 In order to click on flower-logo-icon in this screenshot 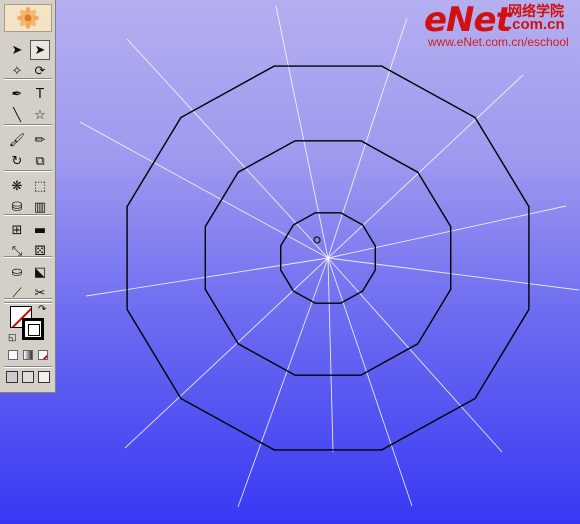, I will do `click(28, 18)`.